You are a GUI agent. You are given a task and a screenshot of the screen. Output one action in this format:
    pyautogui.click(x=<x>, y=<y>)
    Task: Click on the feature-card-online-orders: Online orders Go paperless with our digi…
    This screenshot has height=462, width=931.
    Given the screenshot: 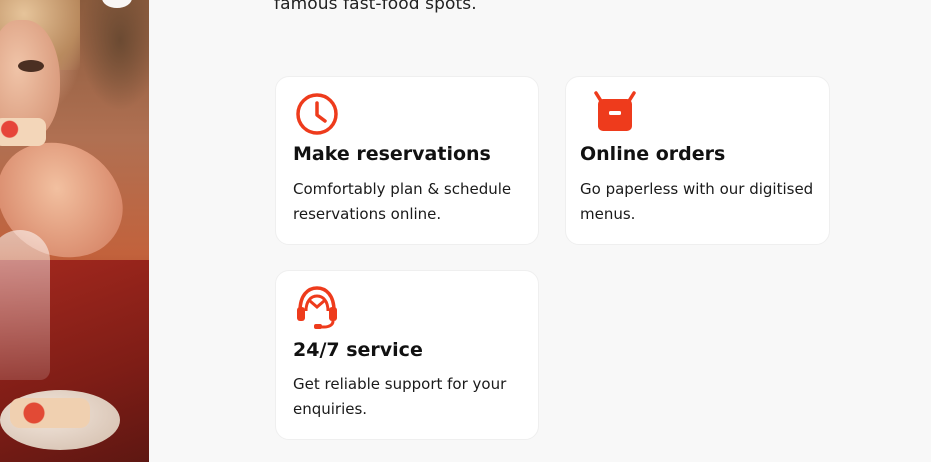 What is the action you would take?
    pyautogui.click(x=697, y=160)
    